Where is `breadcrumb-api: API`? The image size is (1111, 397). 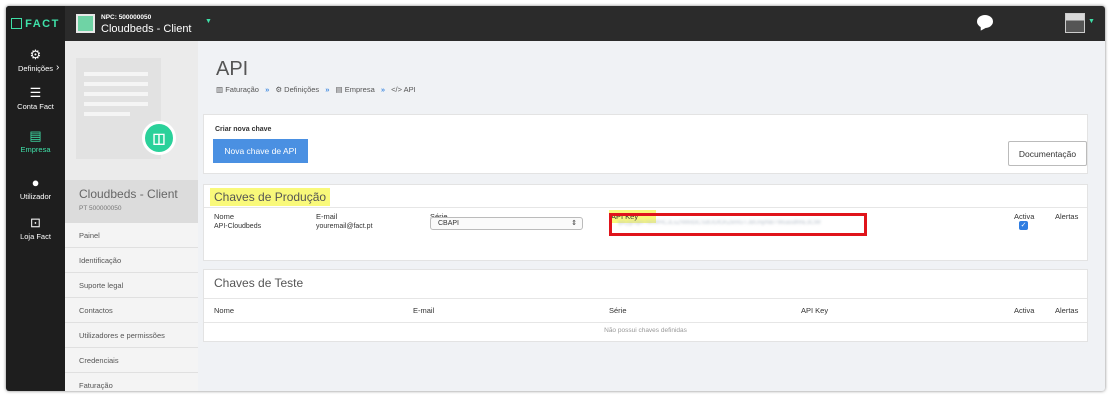 breadcrumb-api: API is located at coordinates (409, 89).